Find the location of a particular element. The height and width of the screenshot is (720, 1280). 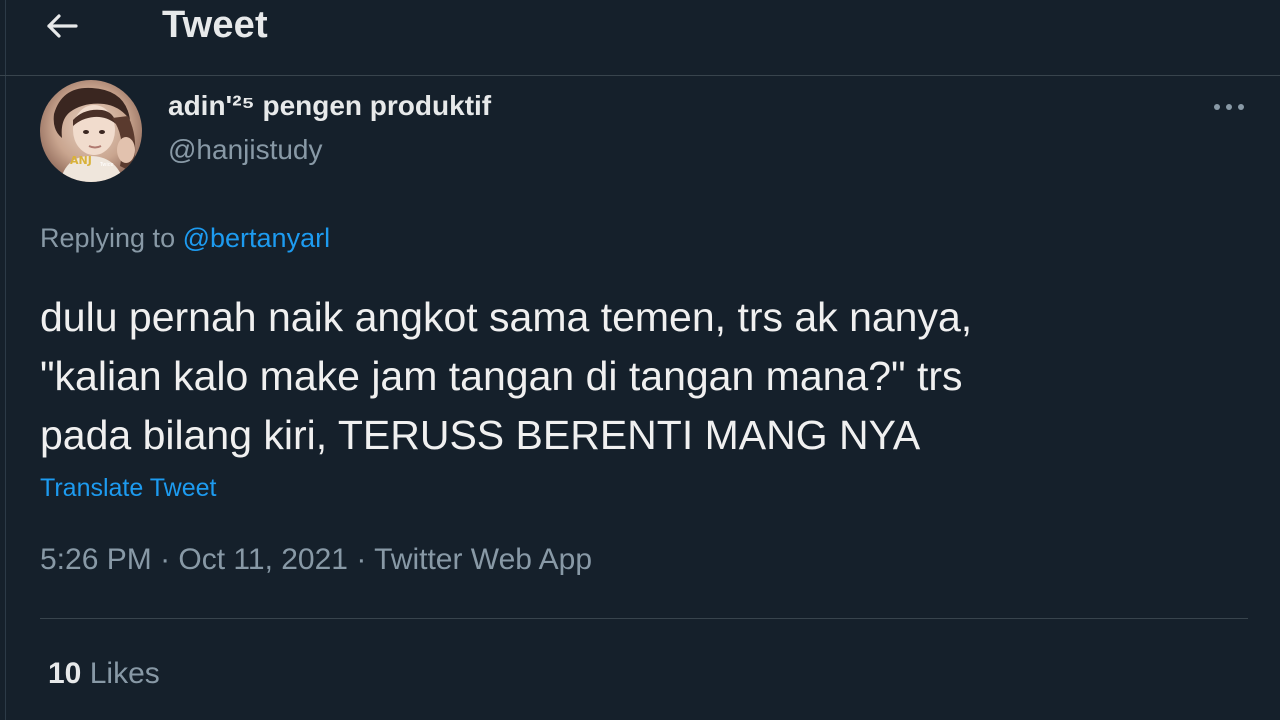

likes-label: Likes is located at coordinates (124, 673).